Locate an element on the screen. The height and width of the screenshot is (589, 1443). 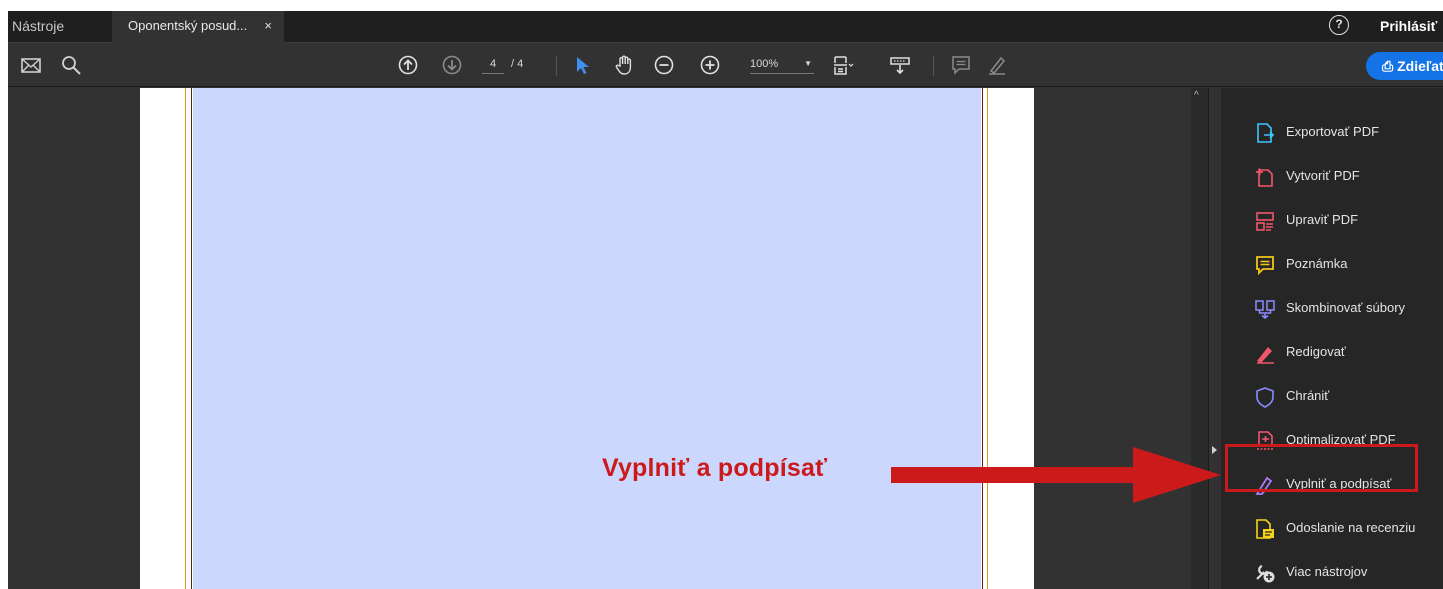
tool-more-tools: Viac nástrojov is located at coordinates (1332, 570).